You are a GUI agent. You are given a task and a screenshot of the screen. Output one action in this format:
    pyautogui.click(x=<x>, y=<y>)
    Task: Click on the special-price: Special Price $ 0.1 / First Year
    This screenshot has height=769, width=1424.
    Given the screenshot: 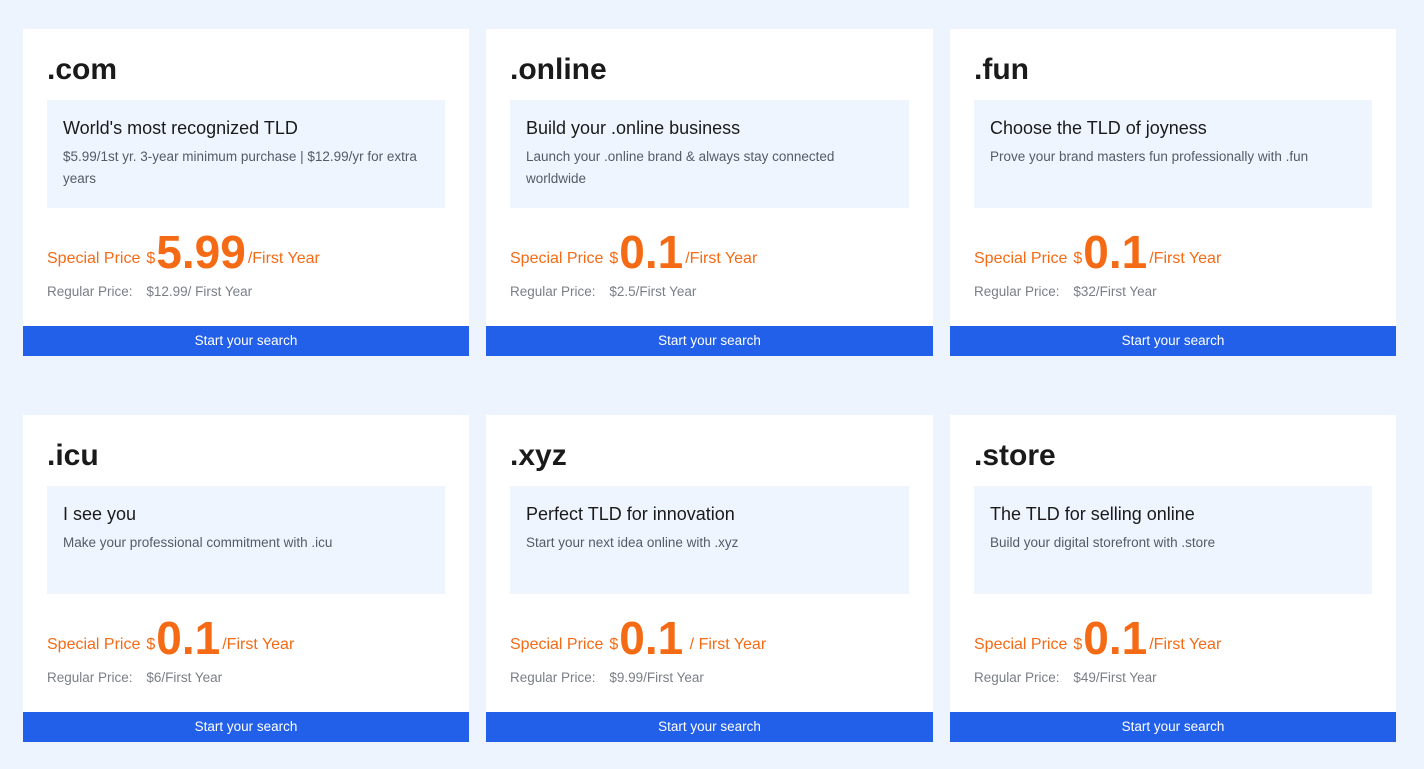 What is the action you would take?
    pyautogui.click(x=638, y=636)
    